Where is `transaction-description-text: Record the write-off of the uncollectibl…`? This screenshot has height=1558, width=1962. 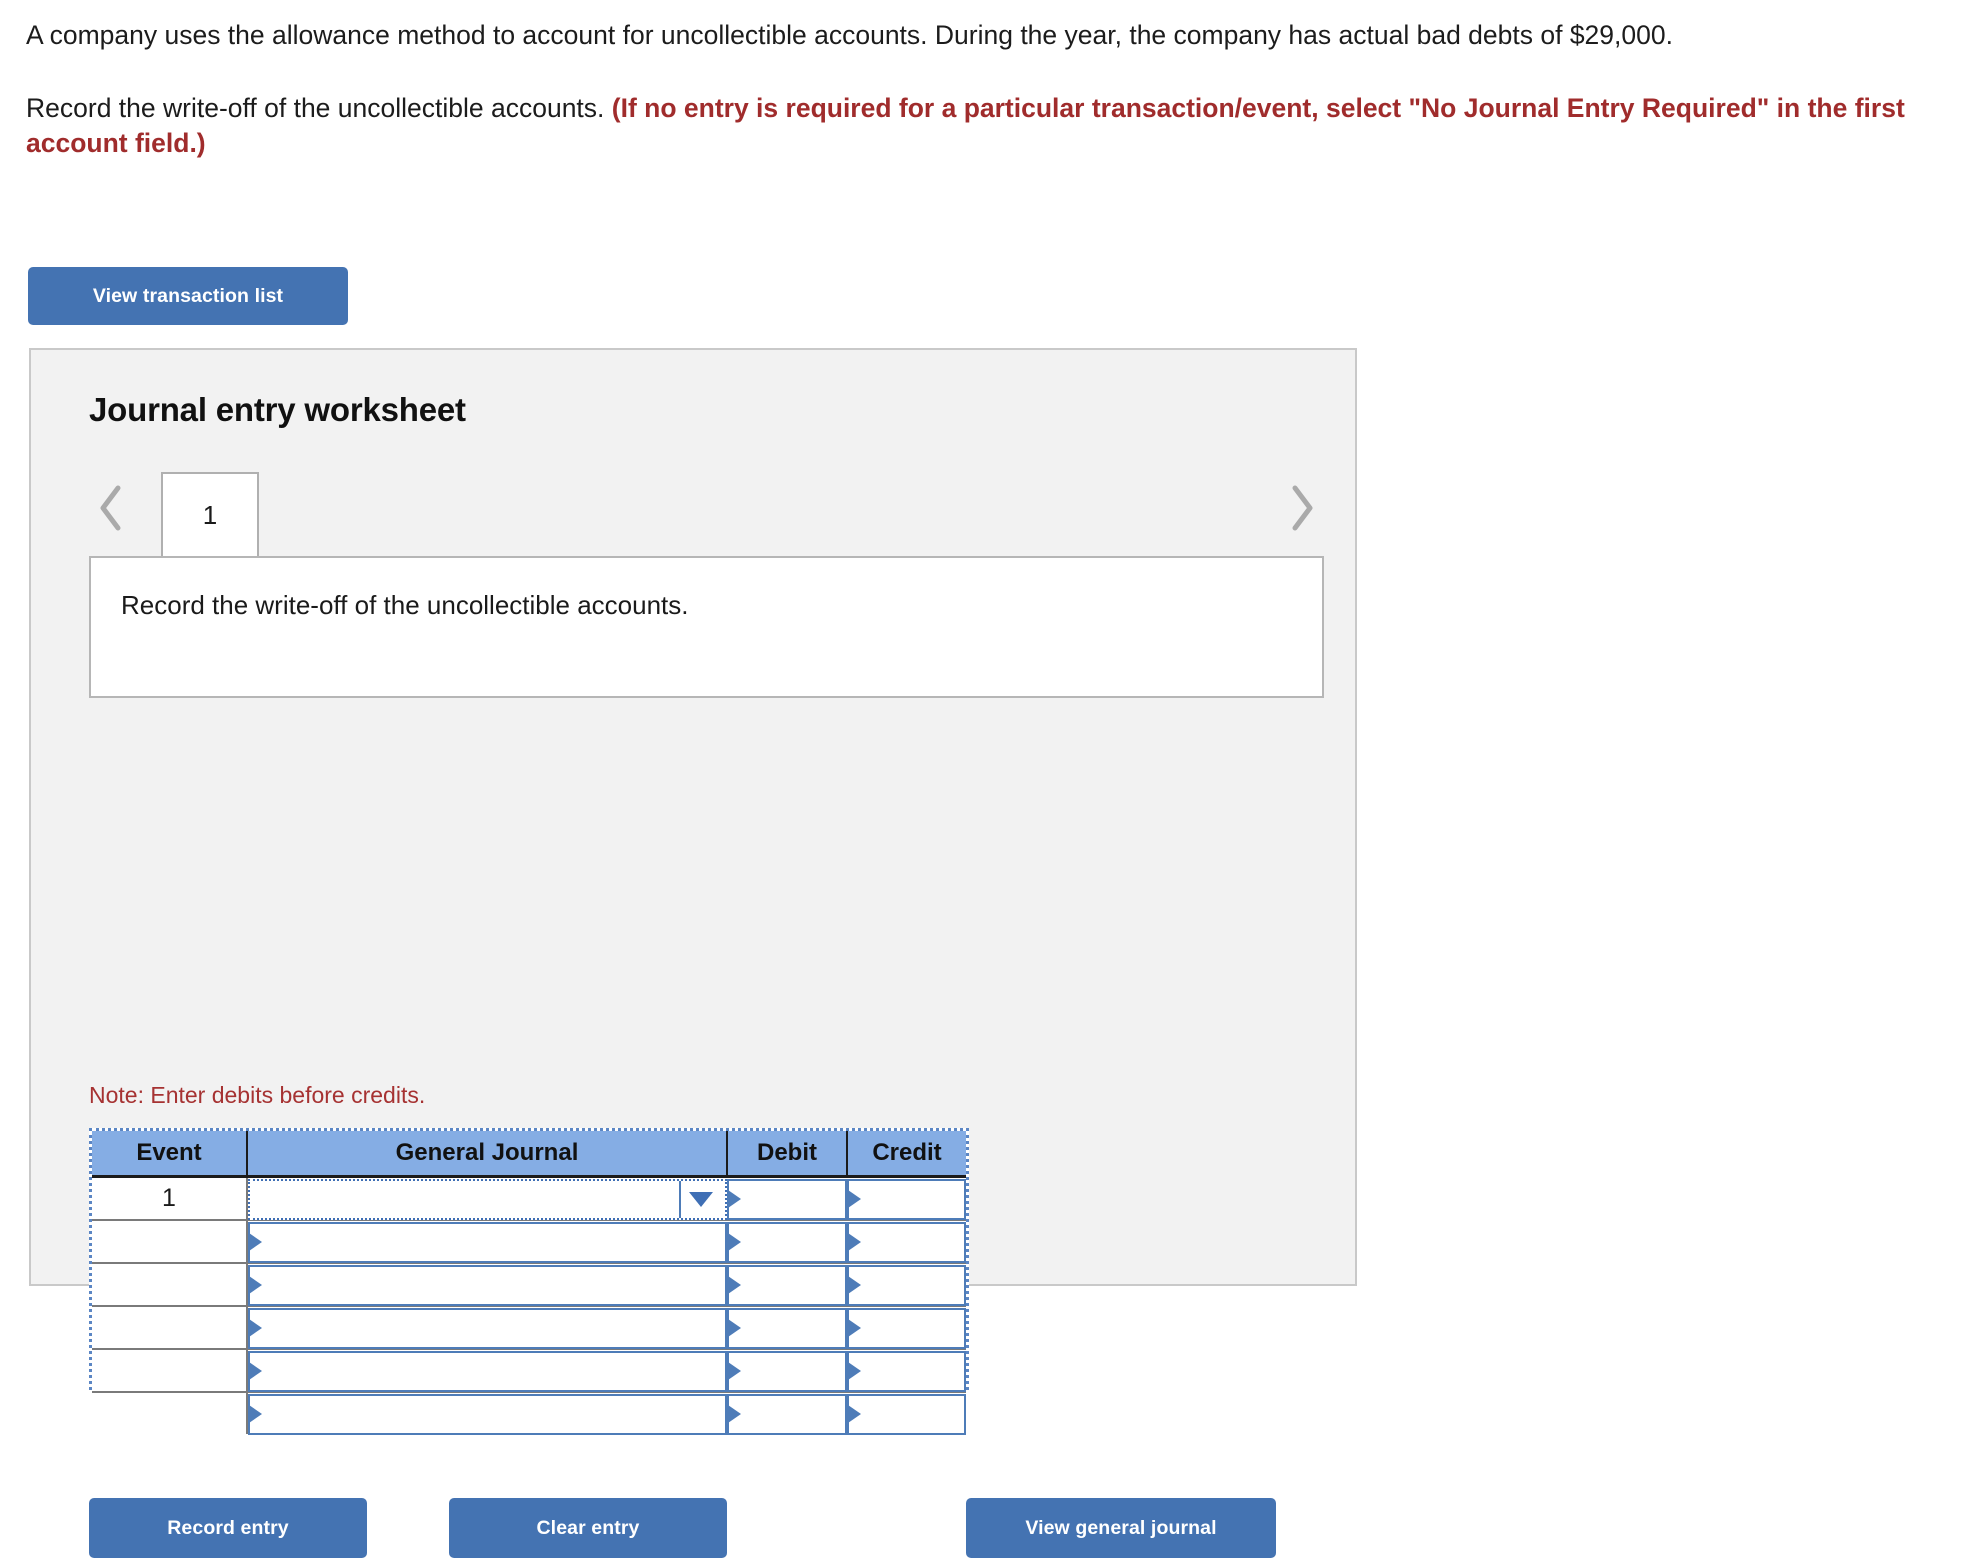
transaction-description-text: Record the write-off of the uncollectibl… is located at coordinates (405, 605).